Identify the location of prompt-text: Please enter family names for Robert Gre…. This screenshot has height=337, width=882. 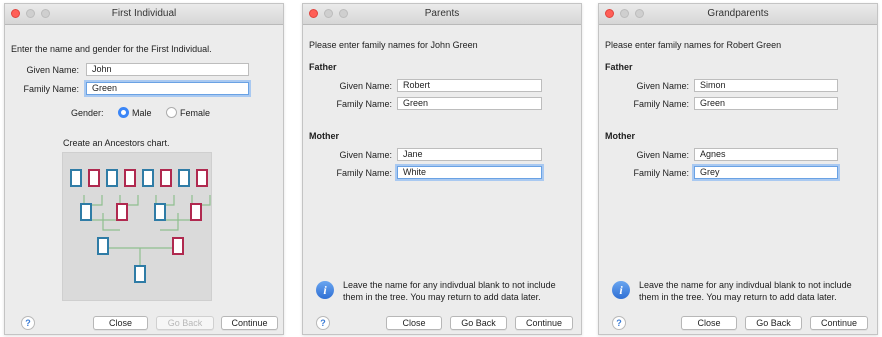
(693, 45).